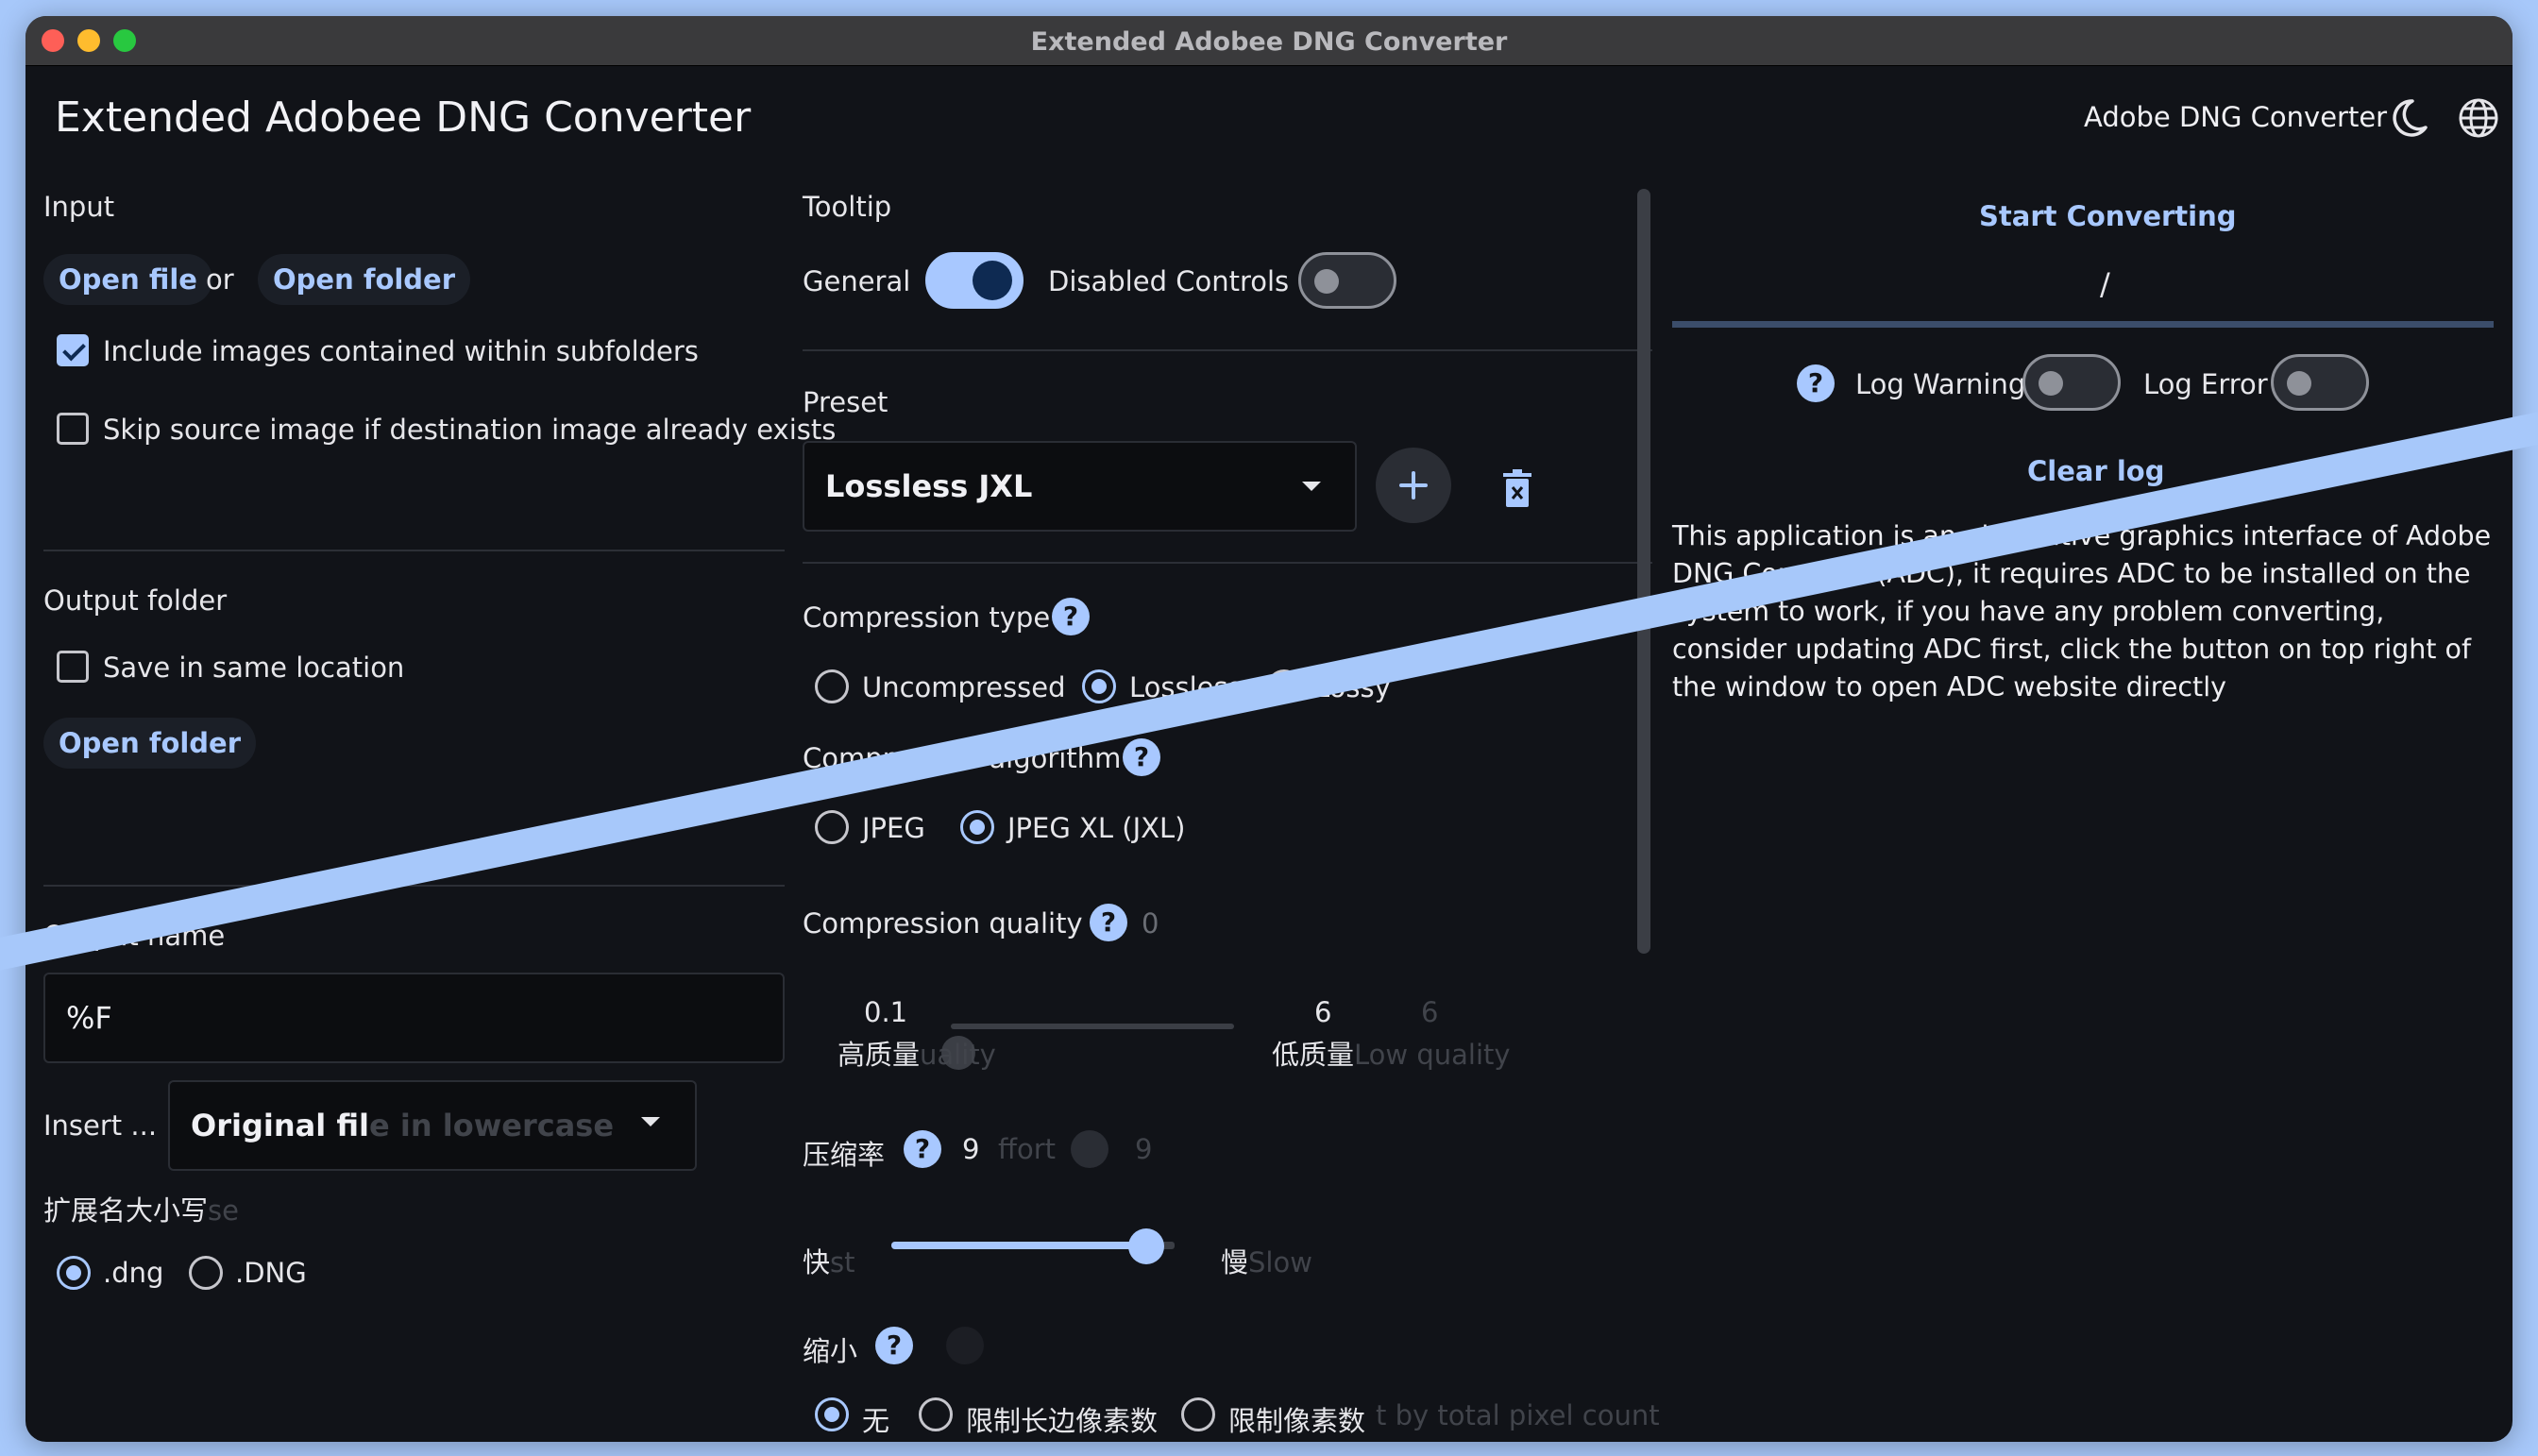 The width and height of the screenshot is (2538, 1456). Describe the element at coordinates (141, 1208) in the screenshot. I see `extension-heading: 扩展名大小写se` at that location.